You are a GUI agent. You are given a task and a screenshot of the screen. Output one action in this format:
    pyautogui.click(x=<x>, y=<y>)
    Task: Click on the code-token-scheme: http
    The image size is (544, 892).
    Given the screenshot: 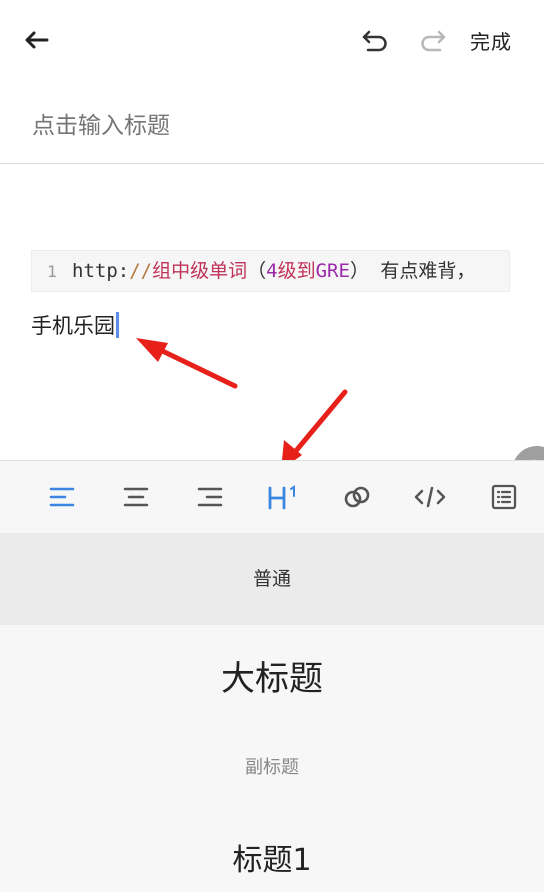 What is the action you would take?
    pyautogui.click(x=95, y=271)
    